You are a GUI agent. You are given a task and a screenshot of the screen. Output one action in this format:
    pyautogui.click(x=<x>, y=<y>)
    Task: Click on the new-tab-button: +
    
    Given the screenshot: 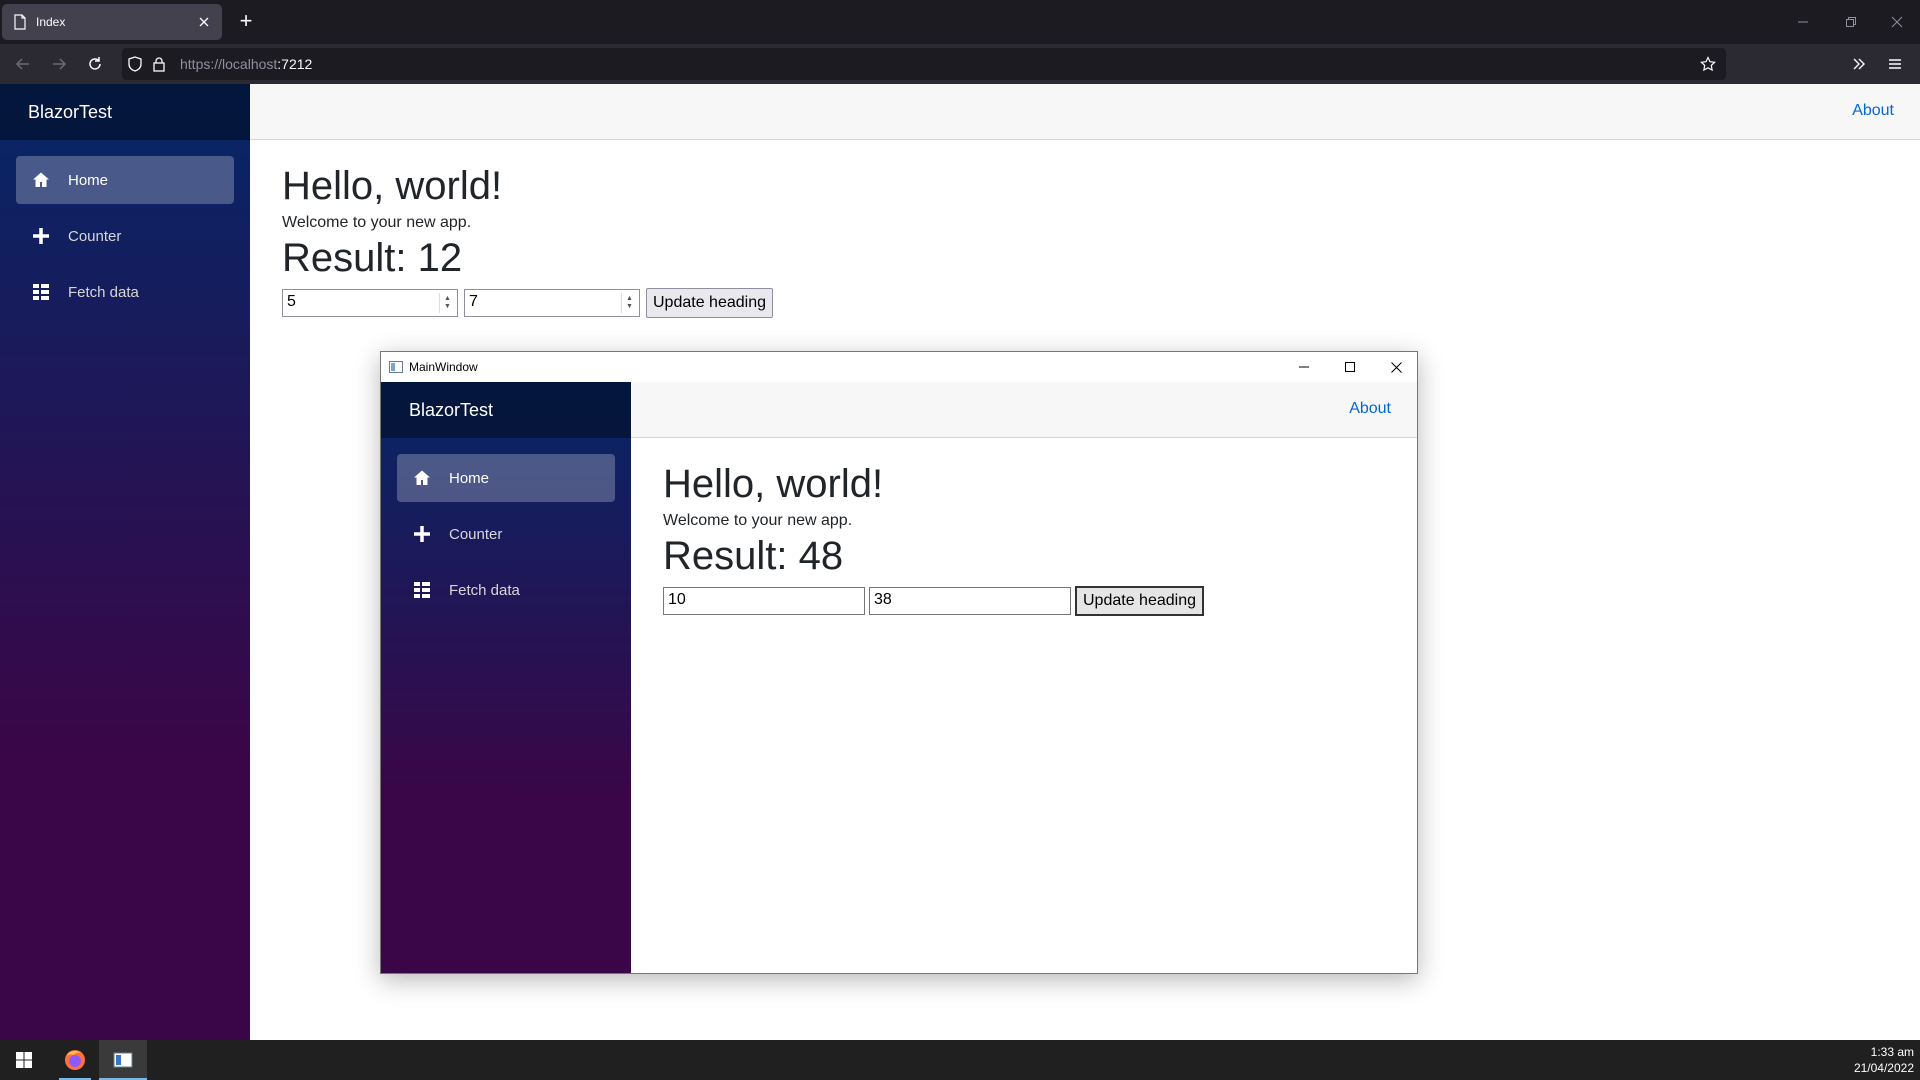 What is the action you would take?
    pyautogui.click(x=246, y=22)
    